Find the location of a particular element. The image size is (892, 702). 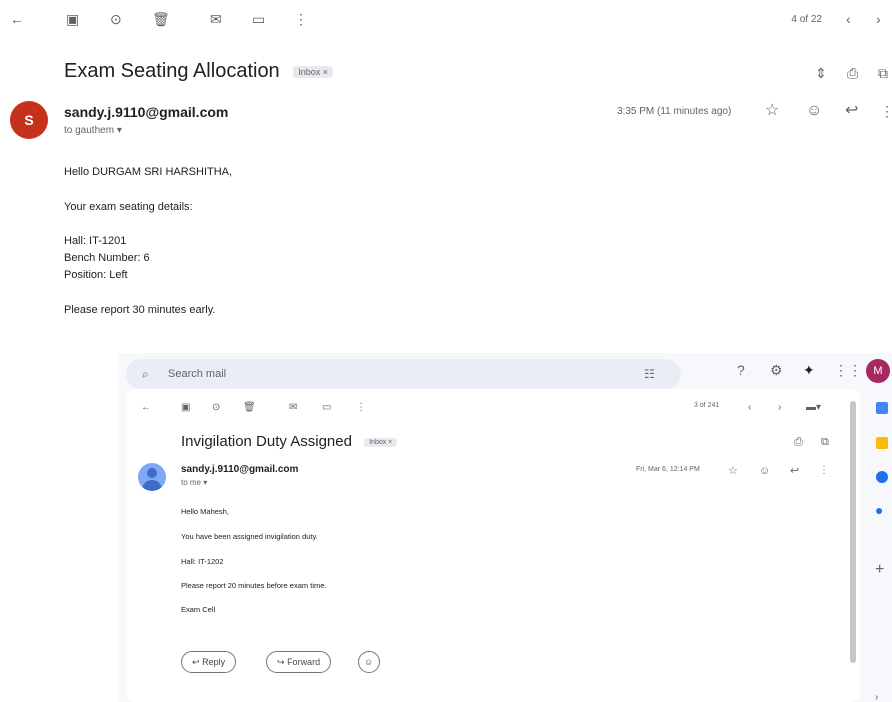

message-counter: 4 of 22 is located at coordinates (806, 19).